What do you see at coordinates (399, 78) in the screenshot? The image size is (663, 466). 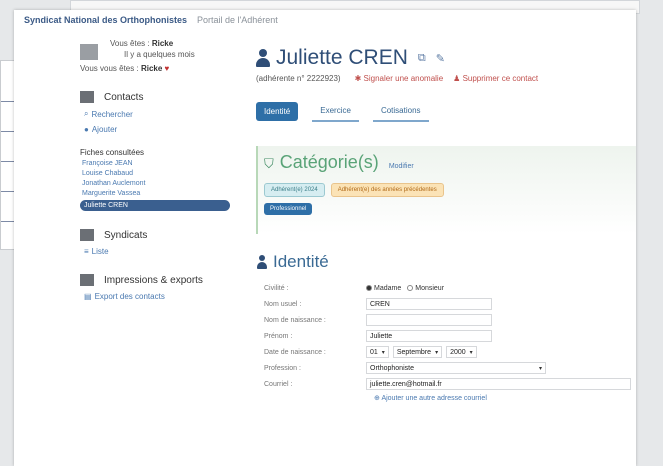 I see `report-anomaly-link: ✱ Signaler une anomalie` at bounding box center [399, 78].